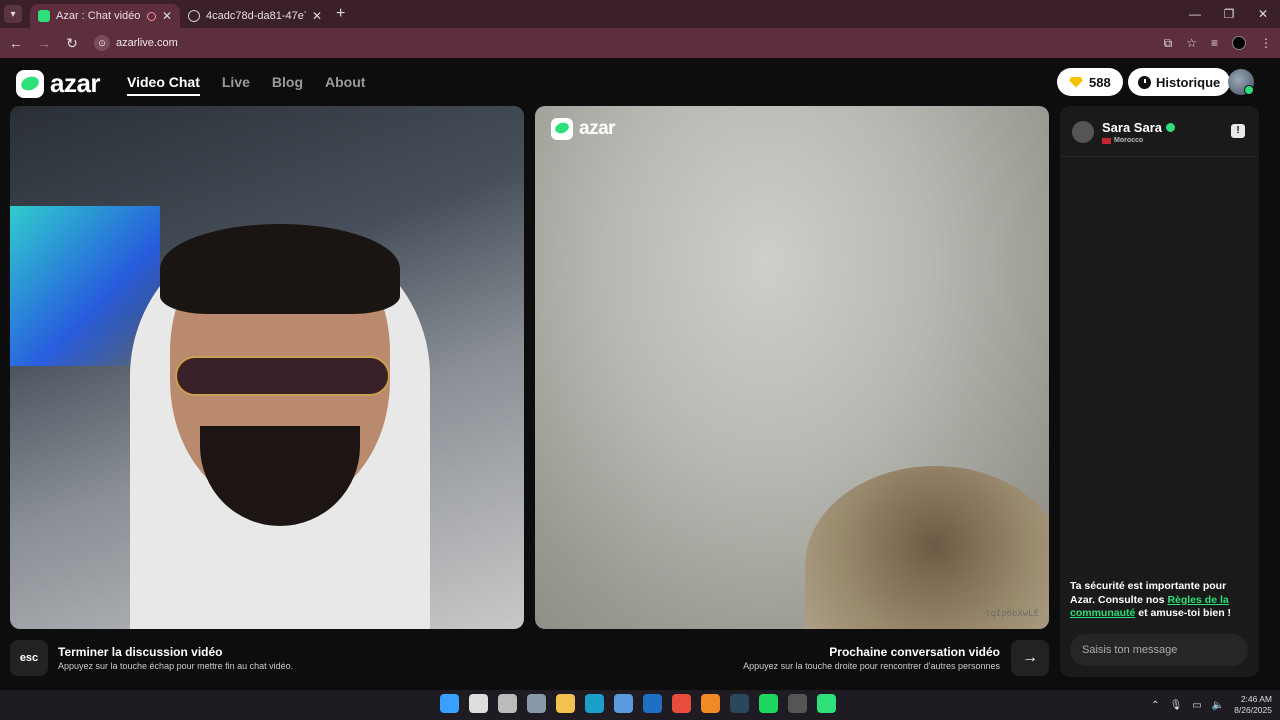 This screenshot has height=720, width=1280. What do you see at coordinates (102, 43) in the screenshot?
I see `site-info-icon: ⊙` at bounding box center [102, 43].